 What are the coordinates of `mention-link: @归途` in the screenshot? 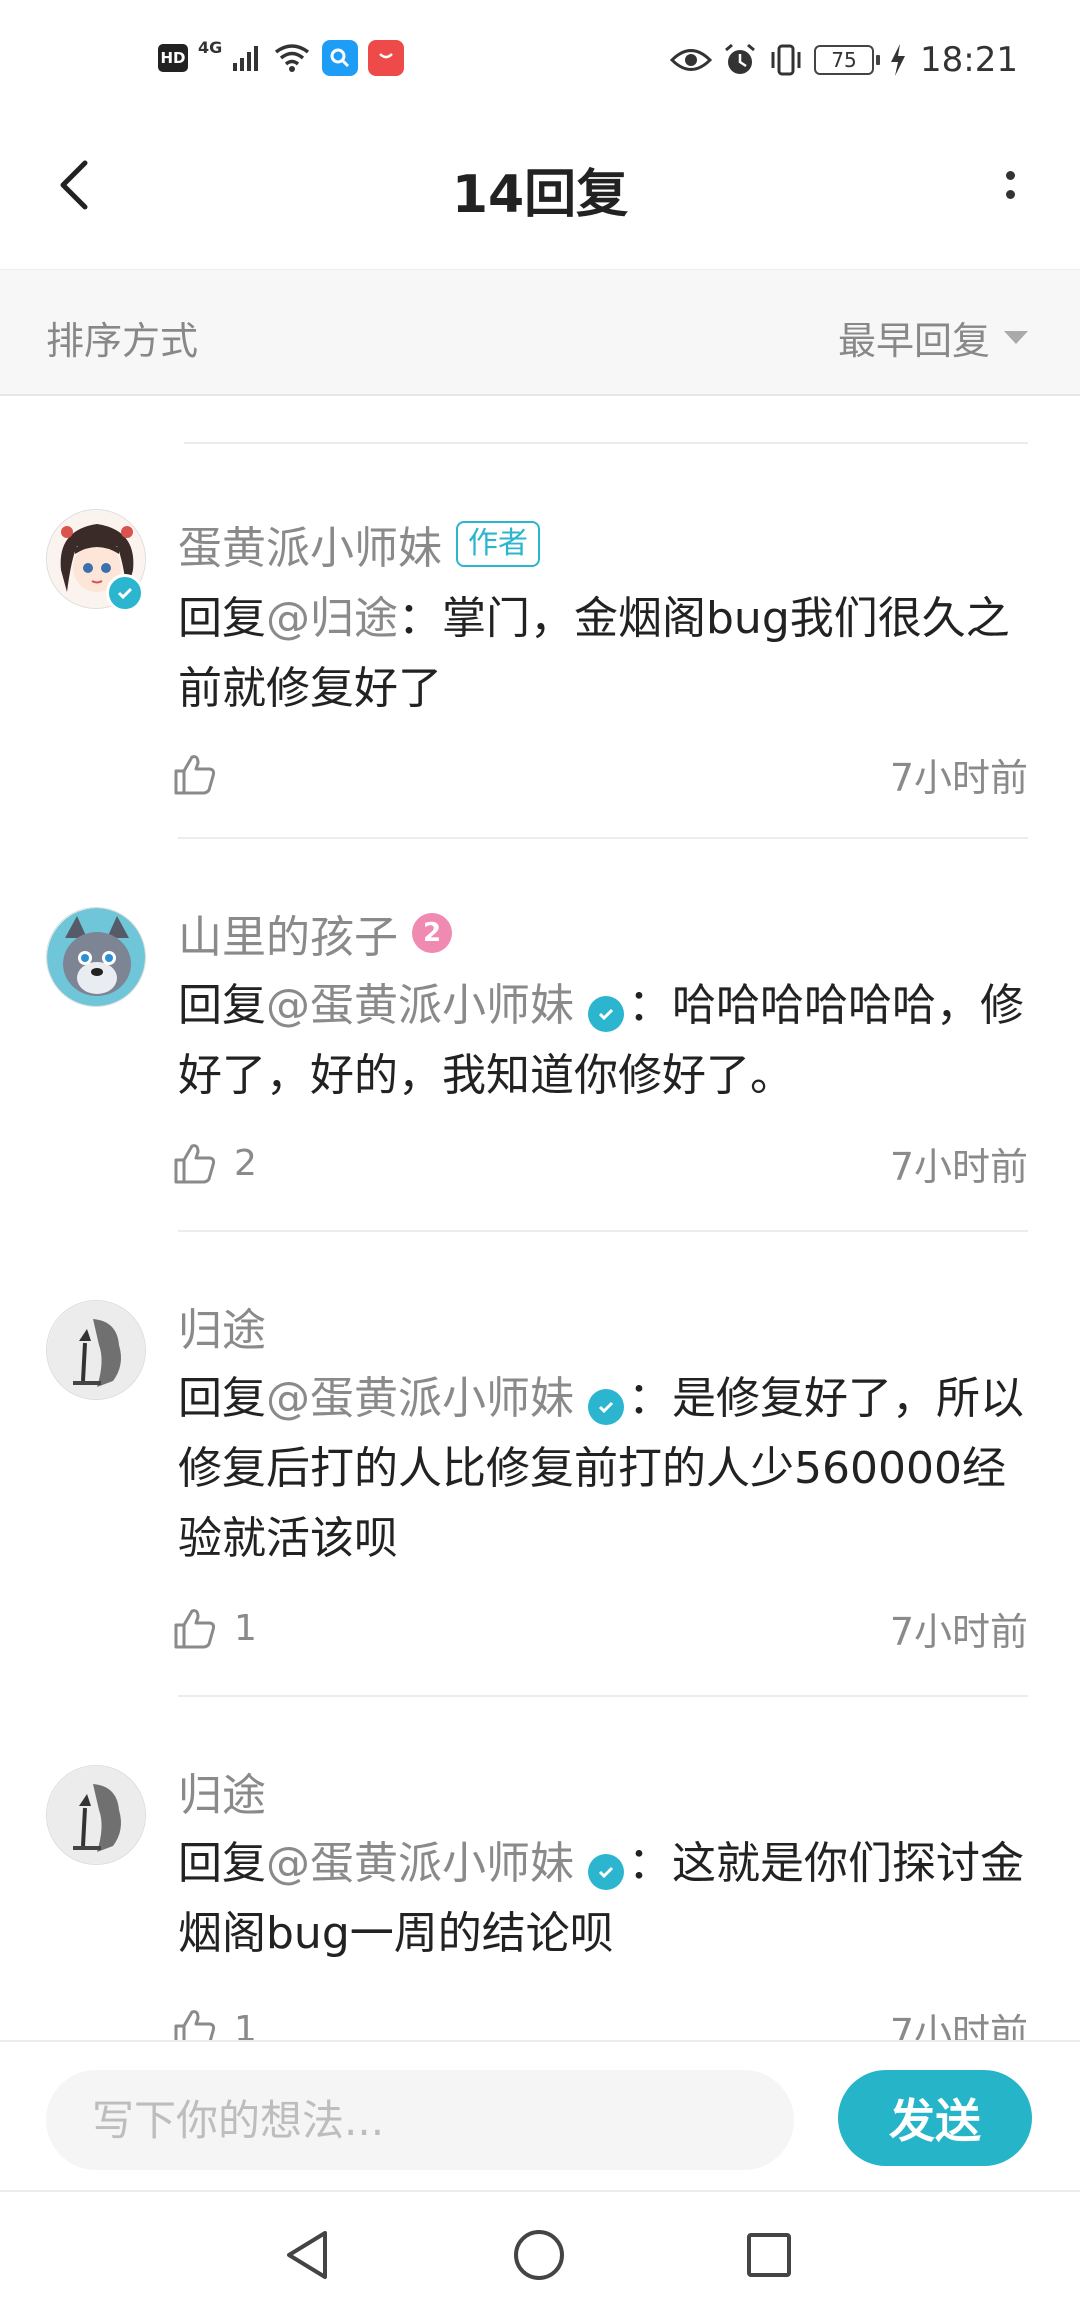 It's located at (332, 618).